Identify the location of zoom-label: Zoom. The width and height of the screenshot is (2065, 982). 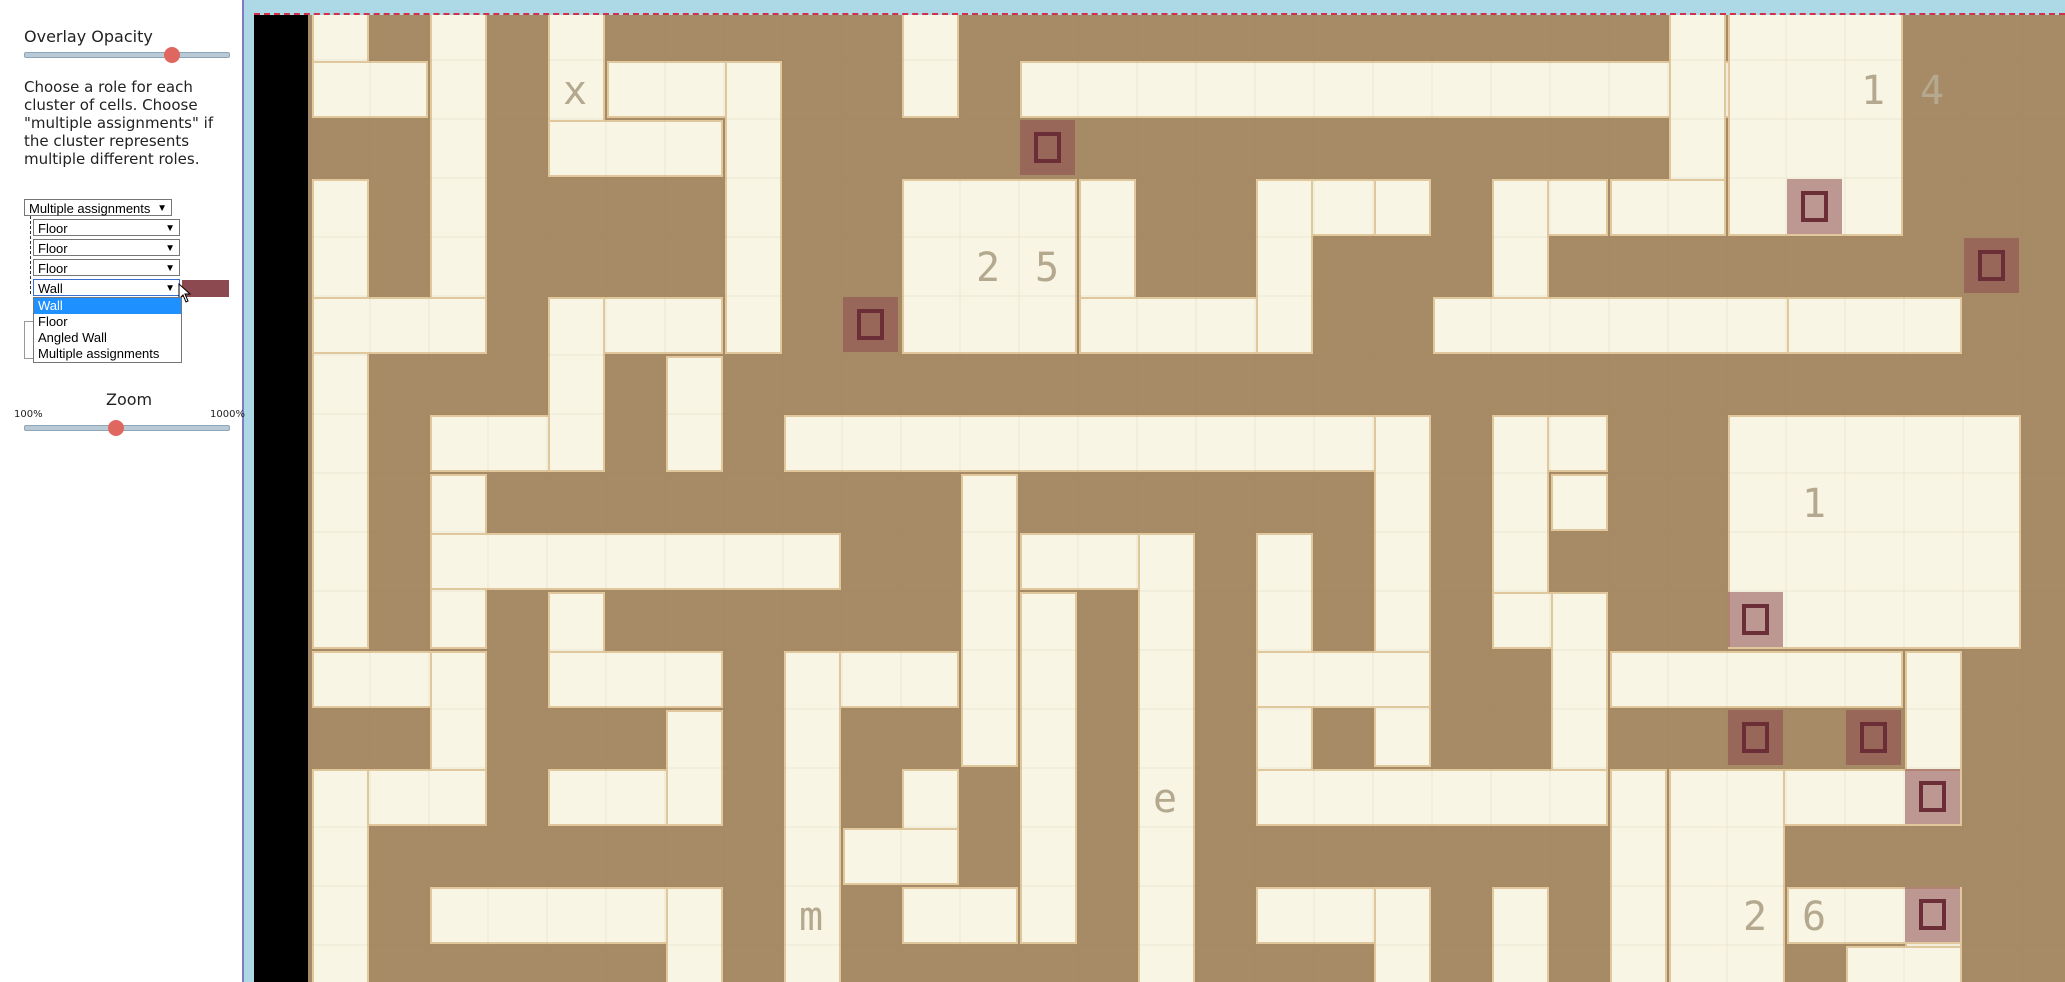
(129, 399).